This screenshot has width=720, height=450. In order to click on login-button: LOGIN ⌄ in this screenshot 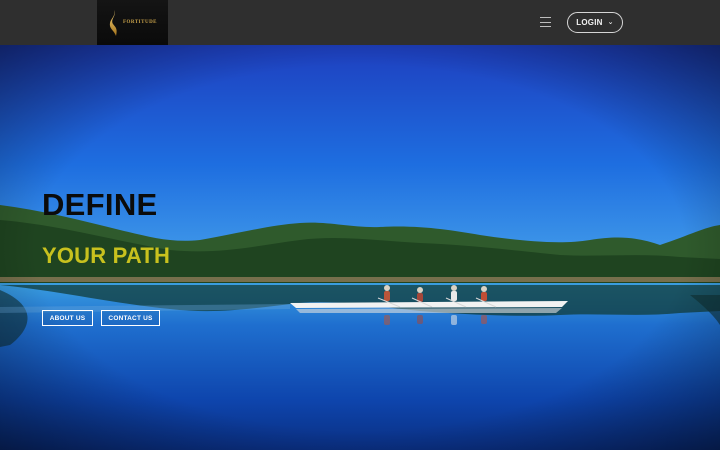, I will do `click(595, 22)`.